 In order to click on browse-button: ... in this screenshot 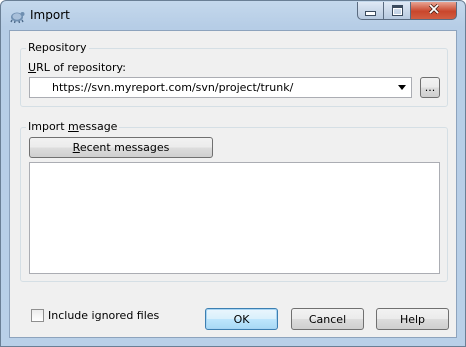, I will do `click(430, 87)`.